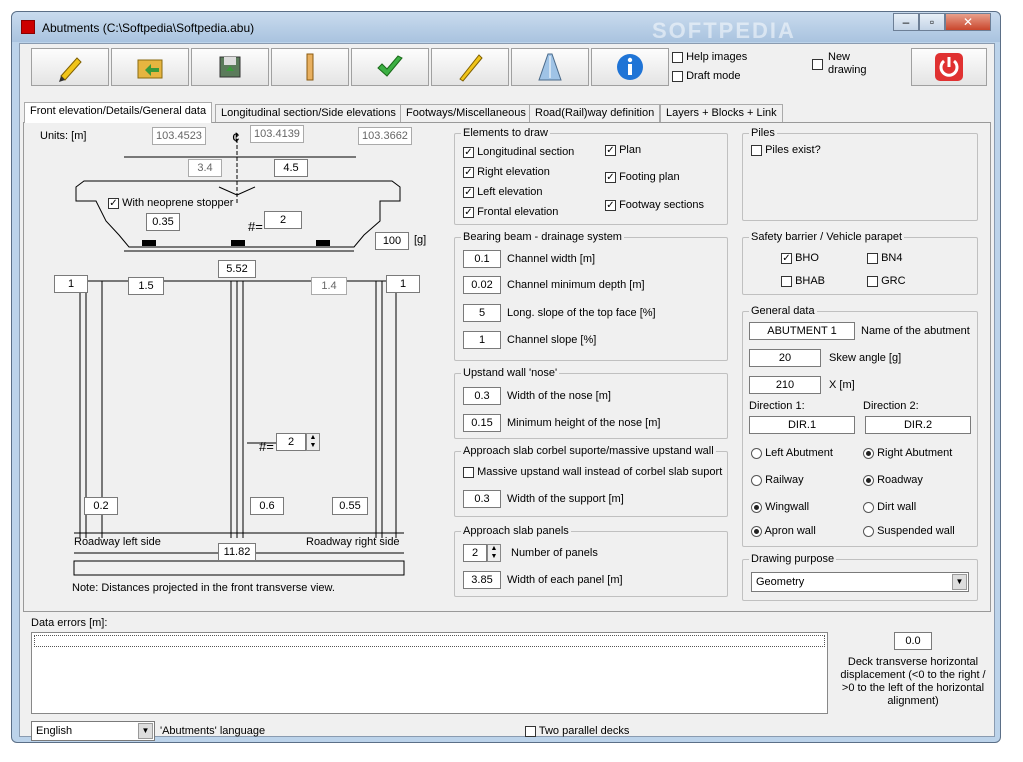 The width and height of the screenshot is (1023, 762). Describe the element at coordinates (163, 222) in the screenshot. I see `gap-field: 0.35` at that location.